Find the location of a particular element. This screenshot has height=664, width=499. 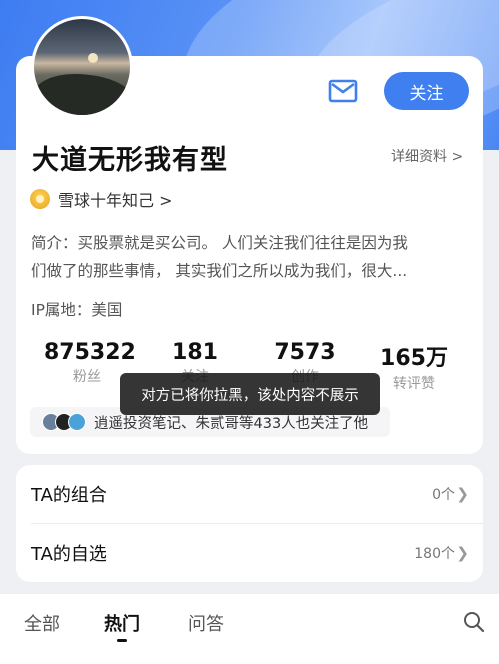

blocked-toast: 对方已将你拉黑，该处内容不展示 is located at coordinates (250, 394).